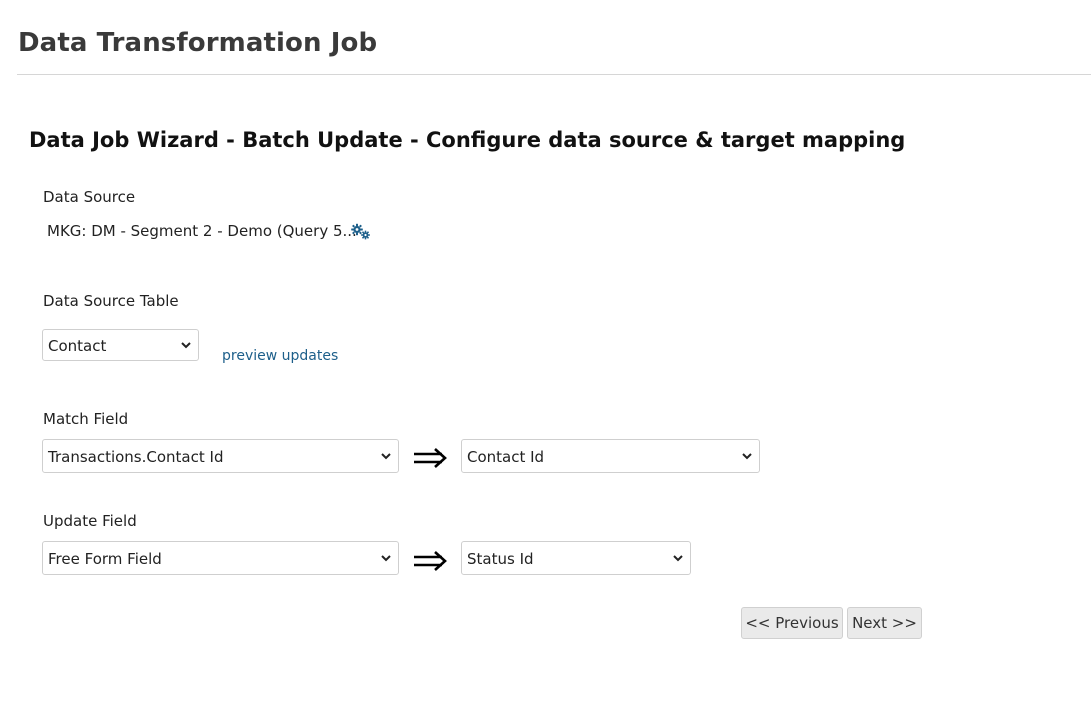 Image resolution: width=1091 pixels, height=701 pixels. Describe the element at coordinates (136, 457) in the screenshot. I see `match-field-source-selected: Transactions.Contact Id` at that location.